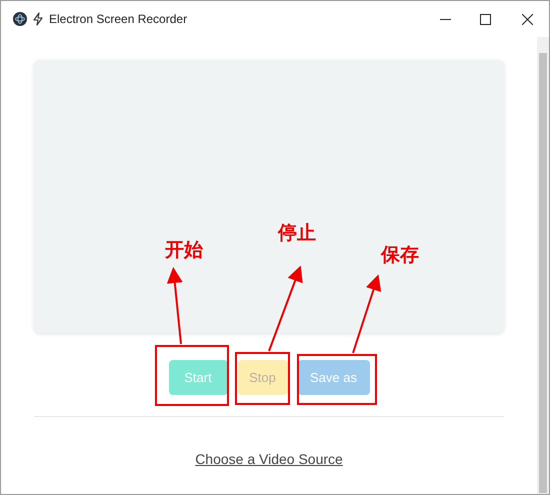  Describe the element at coordinates (543, 265) in the screenshot. I see `scrollbar` at that location.